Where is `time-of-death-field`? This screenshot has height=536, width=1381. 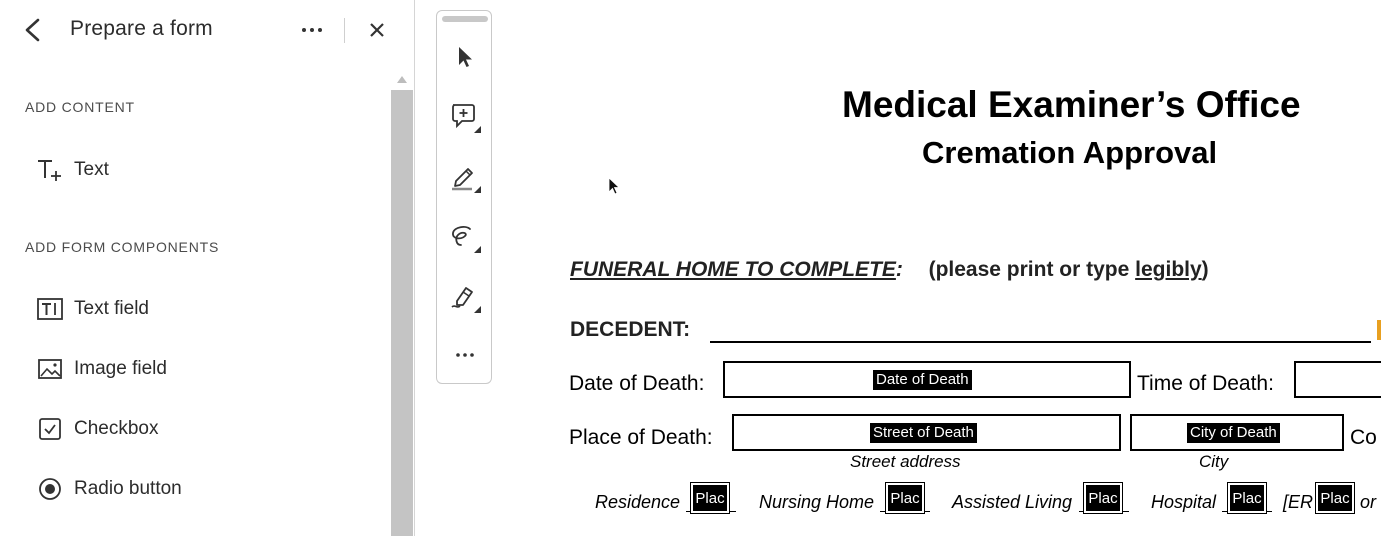 time-of-death-field is located at coordinates (1337, 379).